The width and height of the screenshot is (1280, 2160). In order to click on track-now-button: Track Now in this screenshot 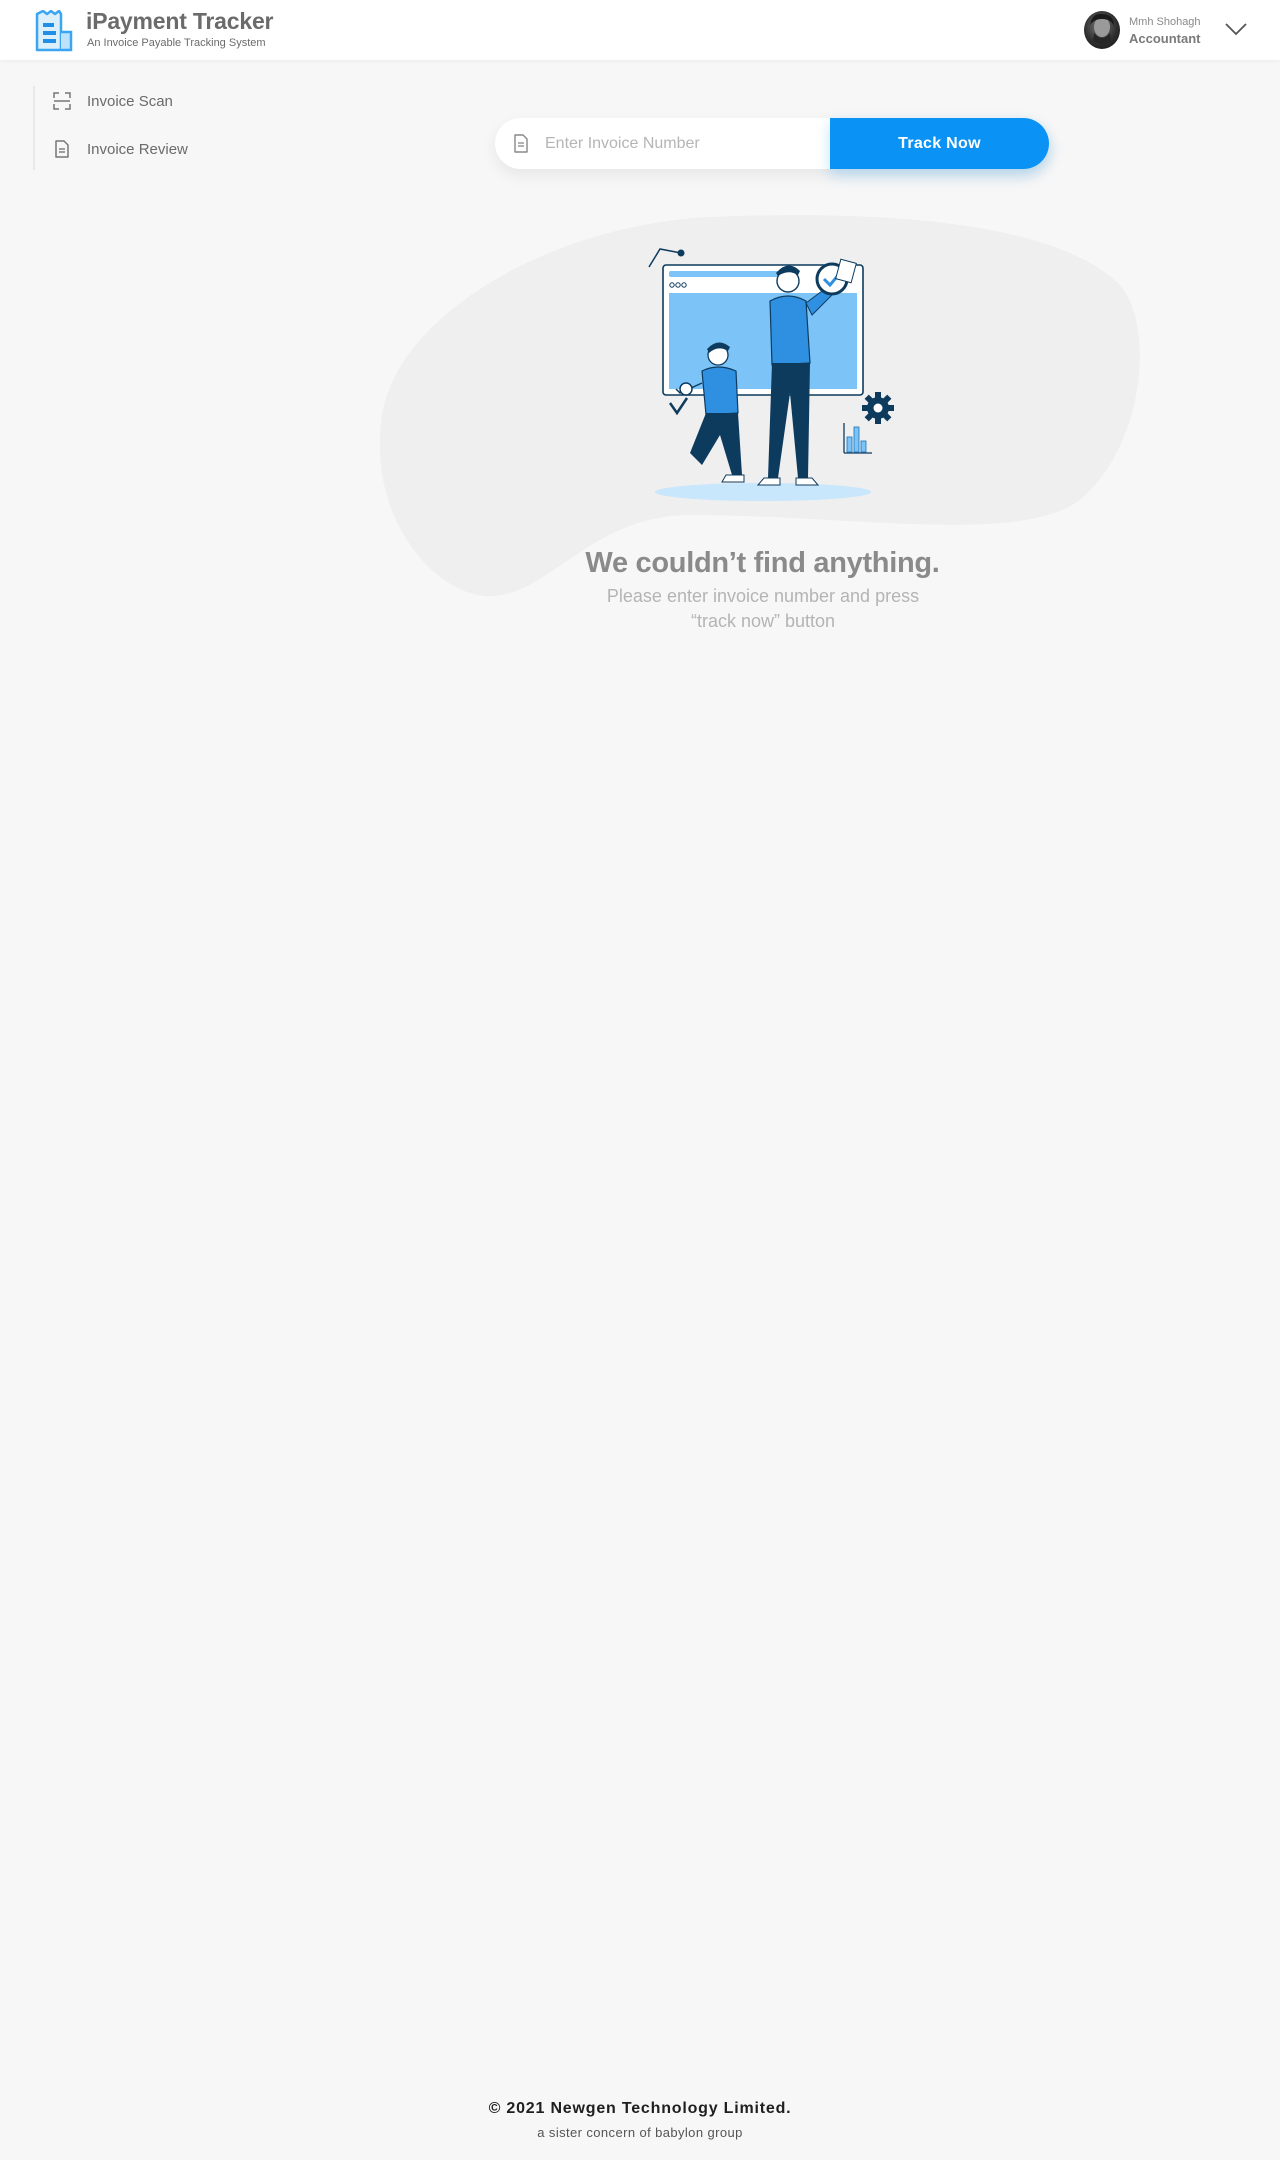, I will do `click(939, 143)`.